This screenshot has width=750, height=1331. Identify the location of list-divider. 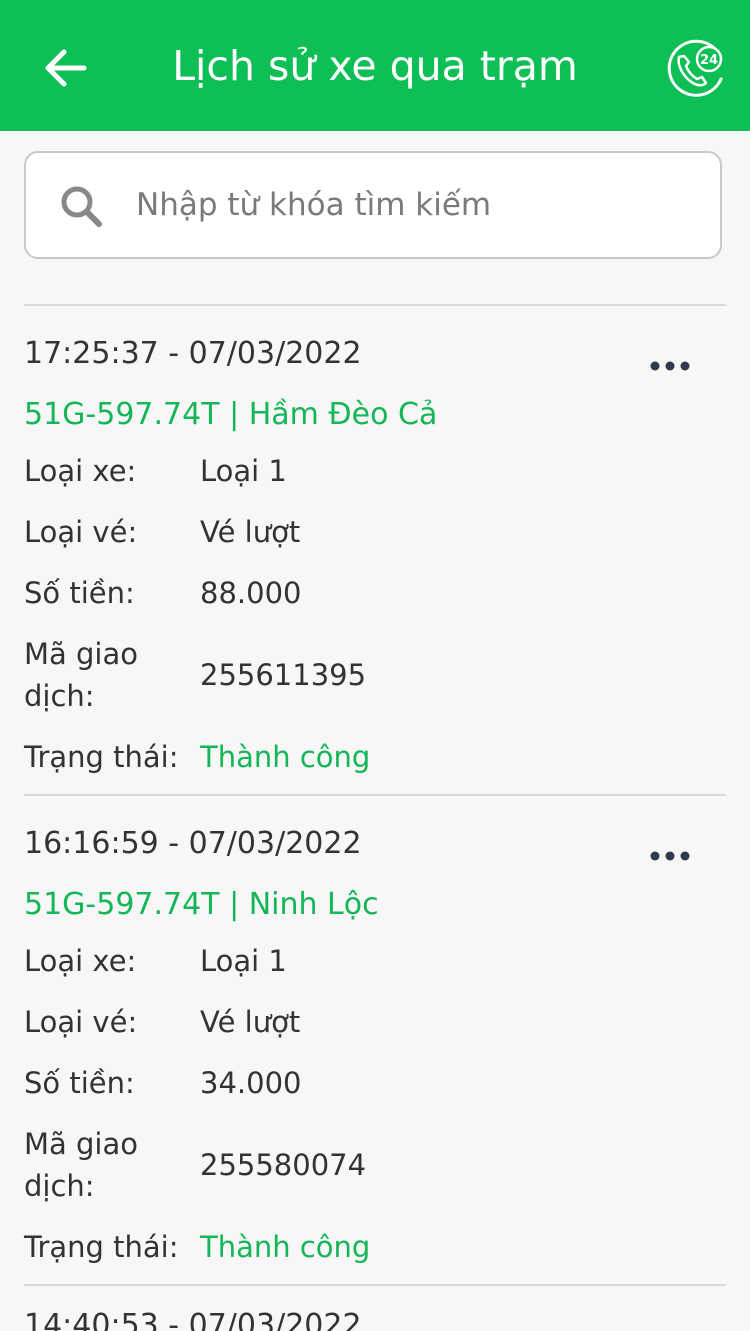
(375, 1285).